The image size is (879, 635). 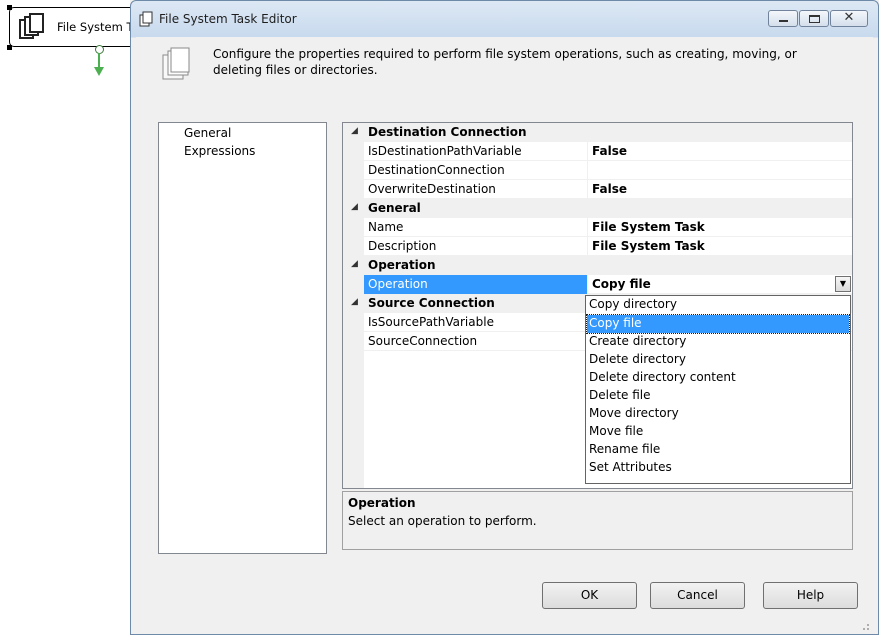 I want to click on close-icon: ✕, so click(x=849, y=17).